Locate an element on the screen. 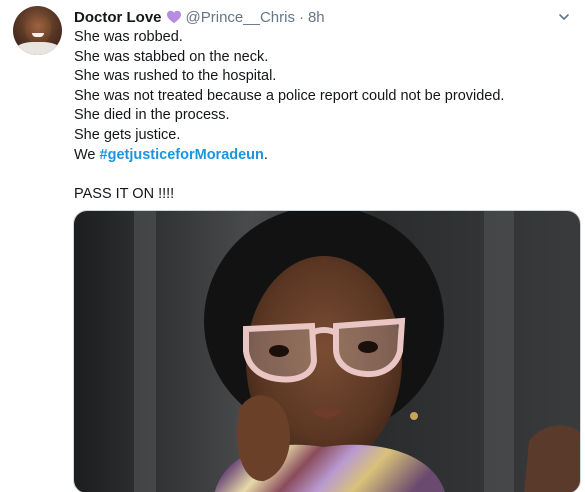 The image size is (585, 492). tweet-line: She was rushed to the hospital. is located at coordinates (175, 76).